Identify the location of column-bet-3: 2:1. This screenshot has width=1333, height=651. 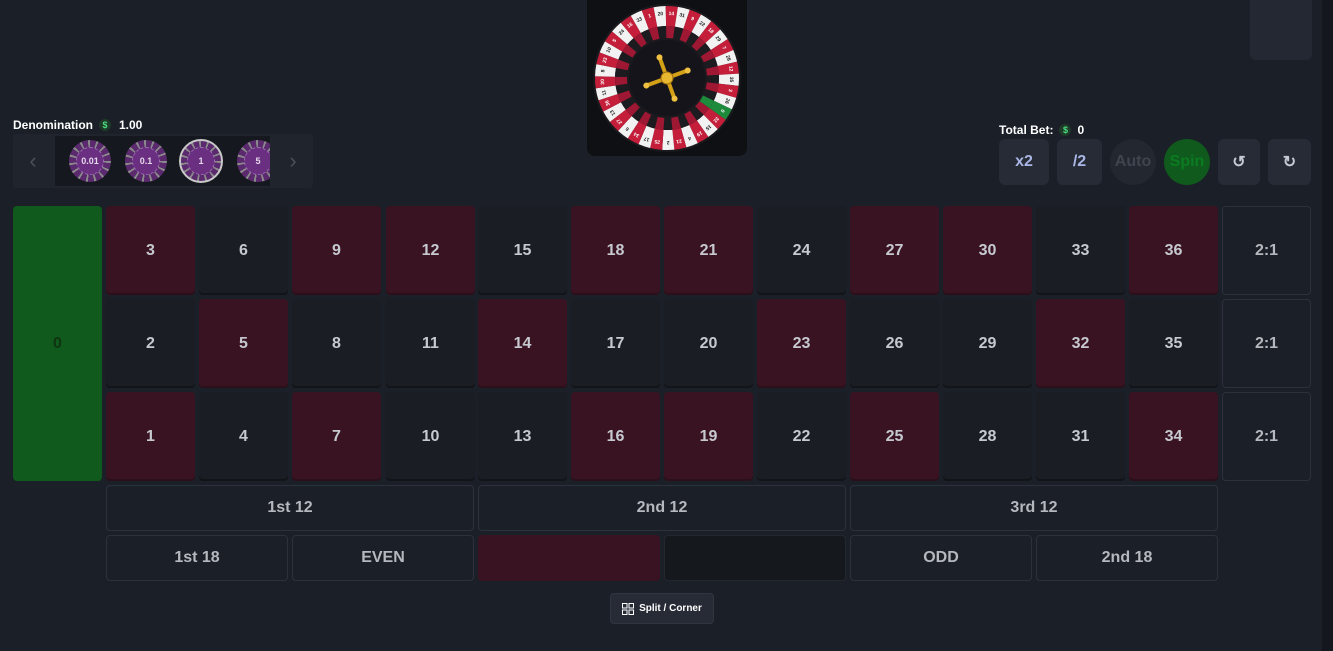
(1266, 436).